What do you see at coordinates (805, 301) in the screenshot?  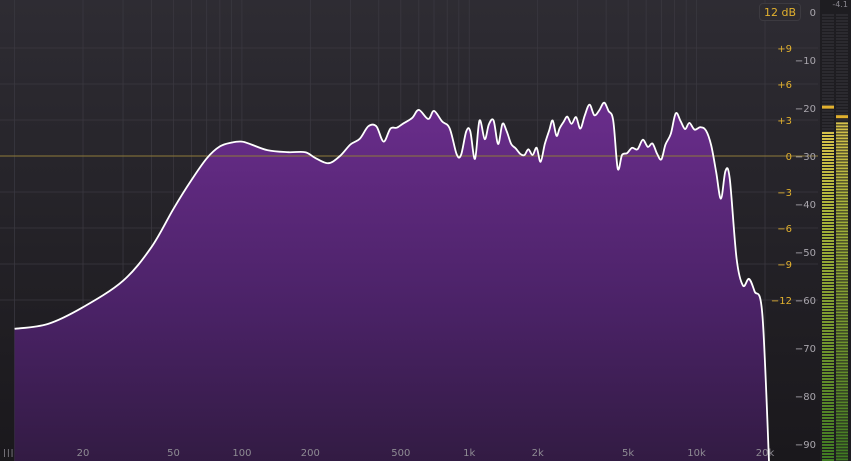 I see `db-tick-label: −60` at bounding box center [805, 301].